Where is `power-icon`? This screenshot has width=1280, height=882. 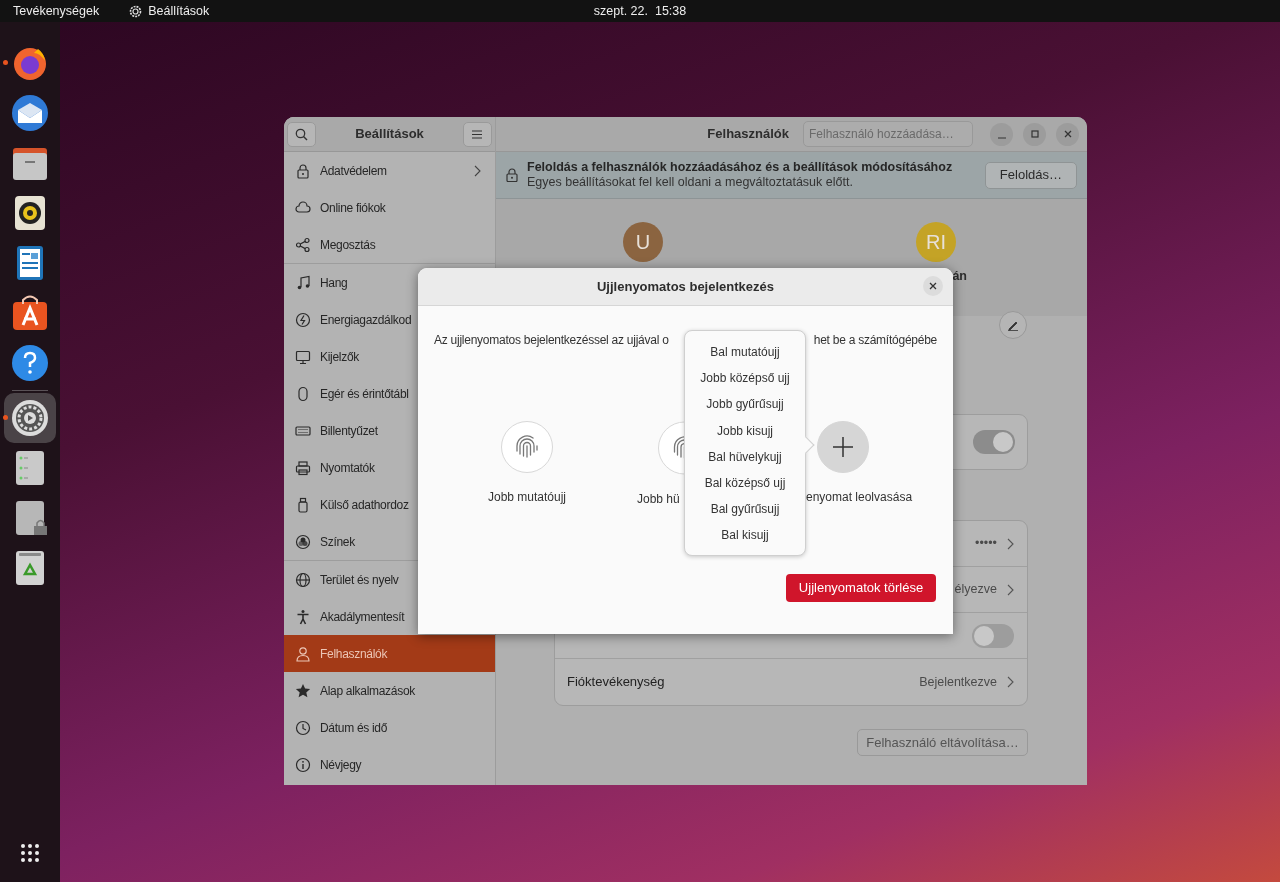
power-icon is located at coordinates (303, 319).